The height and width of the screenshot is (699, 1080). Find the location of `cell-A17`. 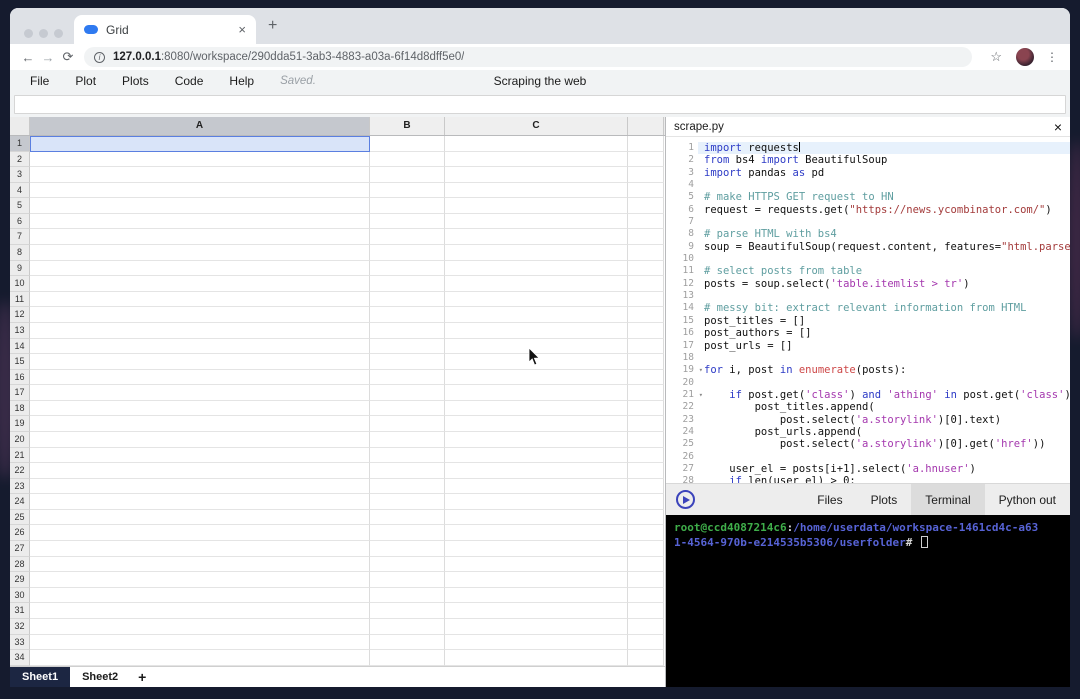

cell-A17 is located at coordinates (200, 393).